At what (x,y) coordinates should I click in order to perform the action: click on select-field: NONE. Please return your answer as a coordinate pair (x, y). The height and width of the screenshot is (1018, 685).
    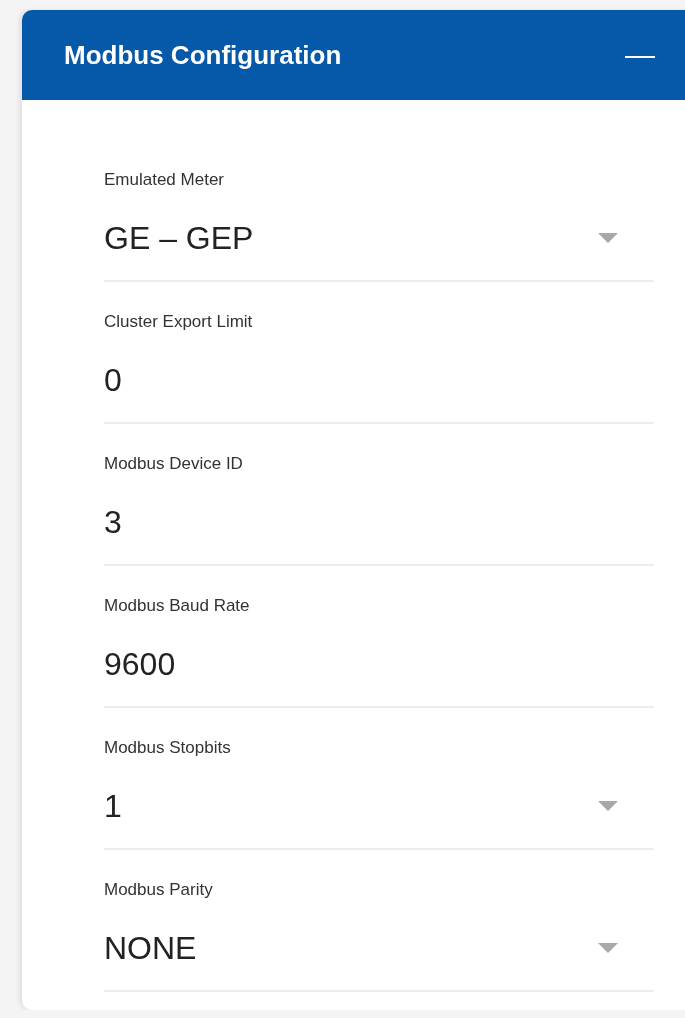
    Looking at the image, I should click on (379, 948).